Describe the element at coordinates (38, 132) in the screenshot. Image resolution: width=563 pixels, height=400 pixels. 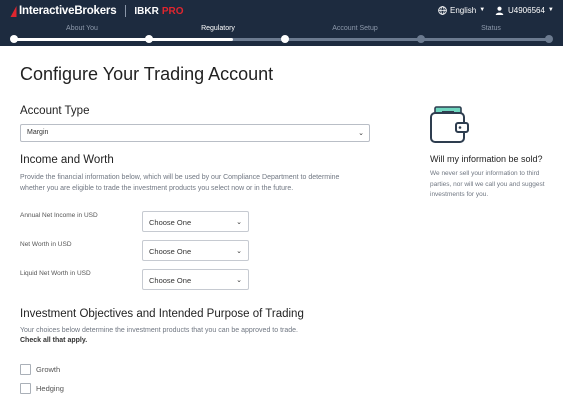
I see `account-type-value: Margin` at that location.